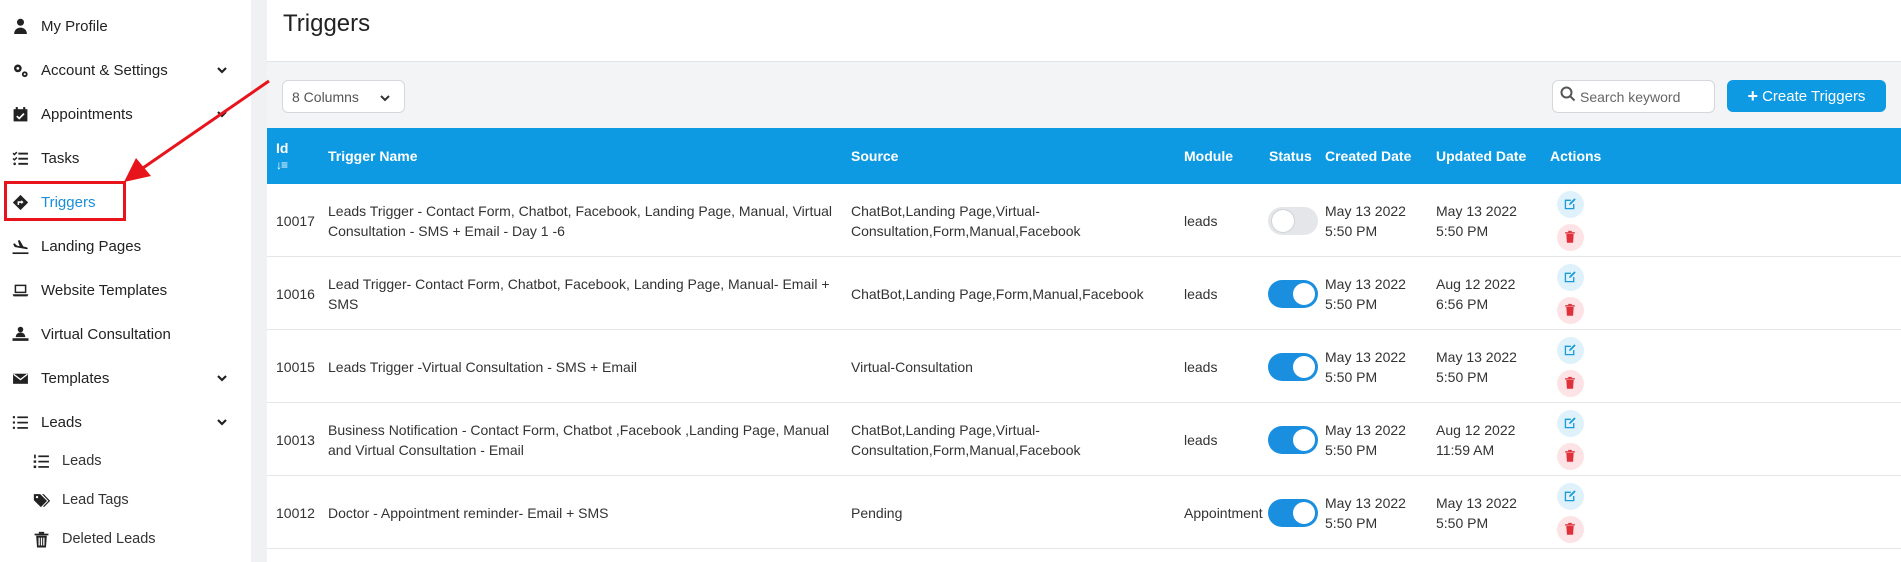 This screenshot has width=1901, height=562. I want to click on sidebar-subitem-leads: Leads, so click(125, 461).